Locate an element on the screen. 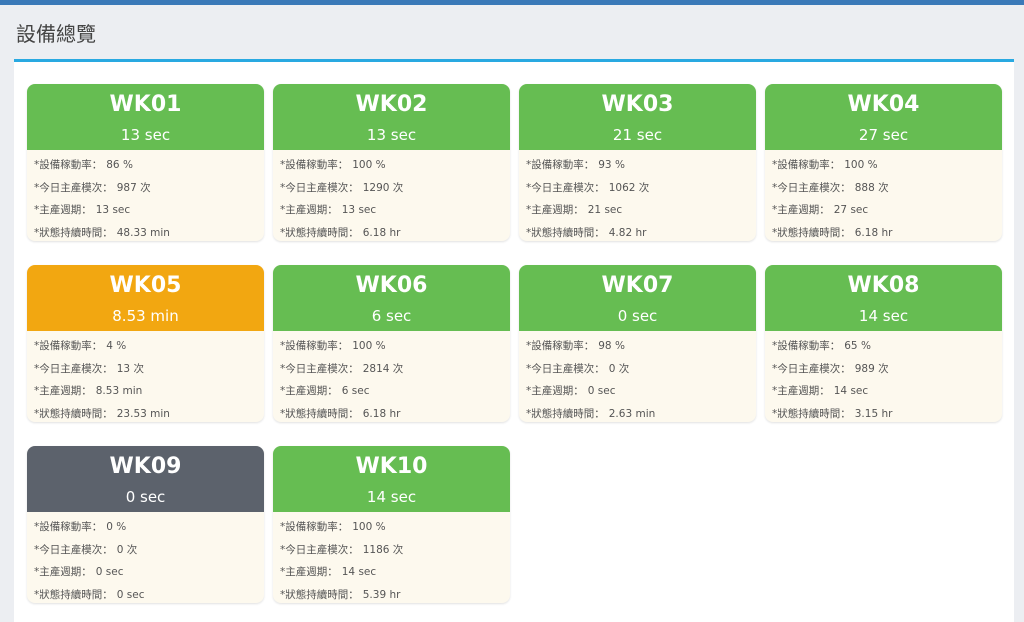 This screenshot has width=1024, height=622. stat-value: 100 % is located at coordinates (369, 527).